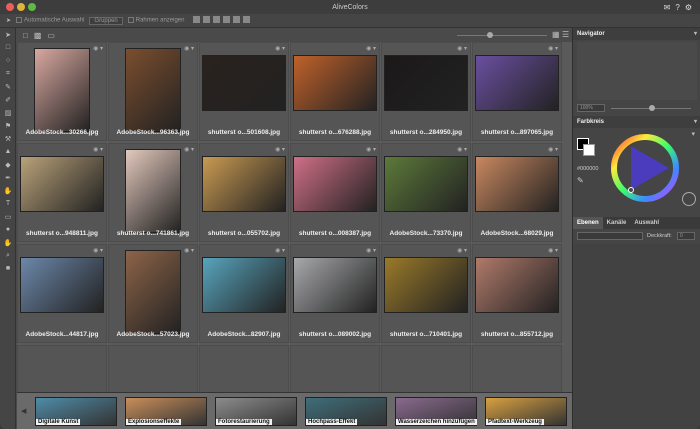  I want to click on text-tool-icon: T, so click(8, 203).